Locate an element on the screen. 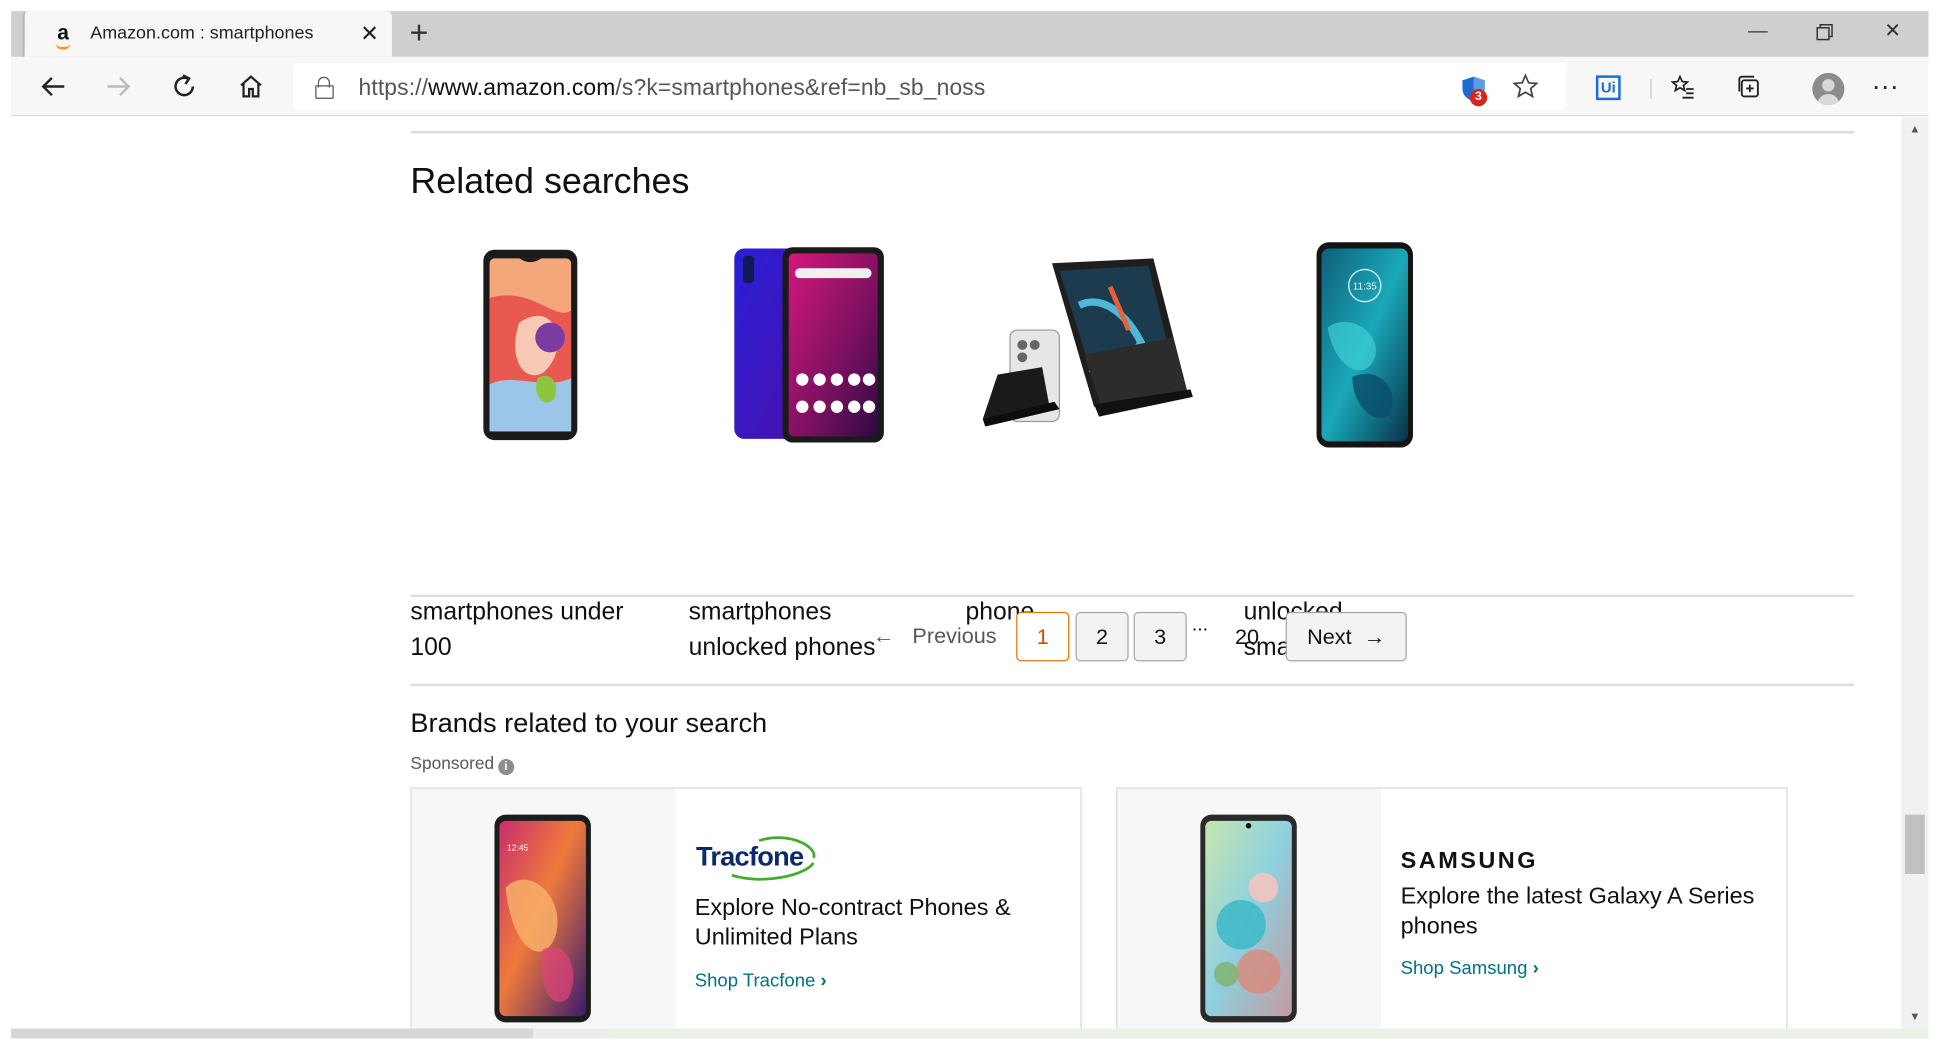 This screenshot has height=1048, width=1942. extension-badge: 3 is located at coordinates (1478, 98).